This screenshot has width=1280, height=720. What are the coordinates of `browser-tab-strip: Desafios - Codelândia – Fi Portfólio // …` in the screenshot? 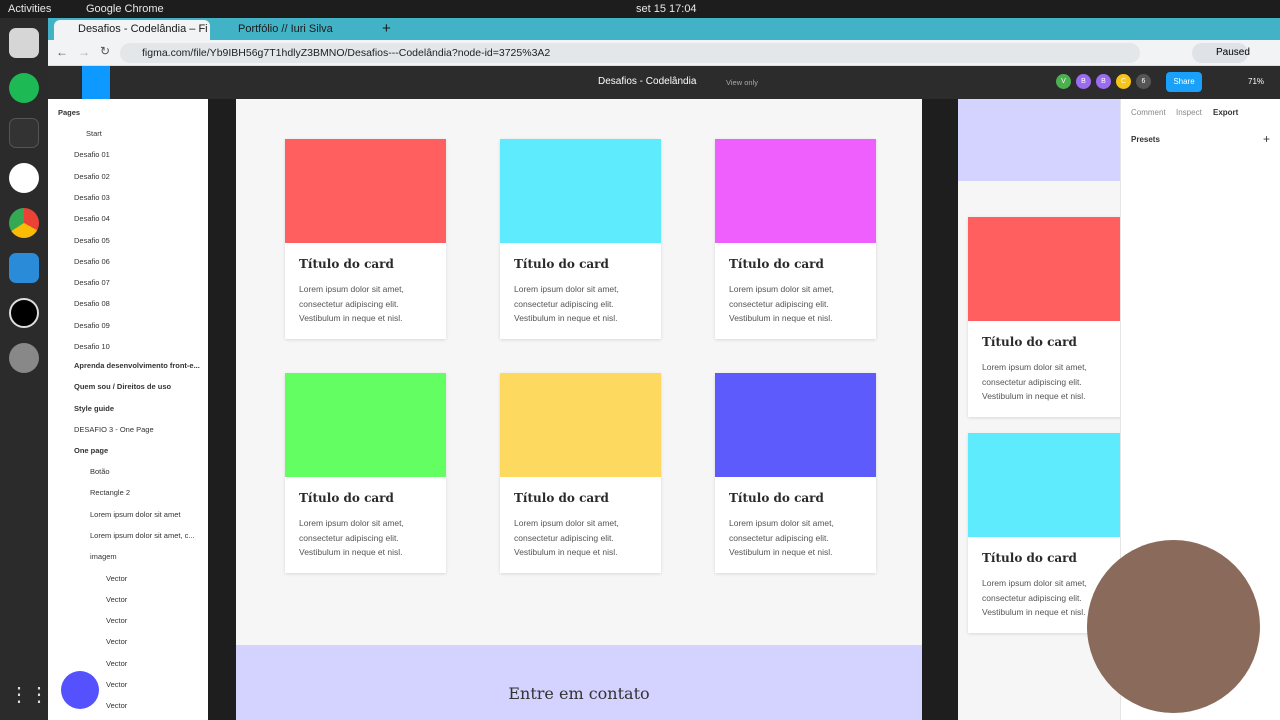 It's located at (664, 29).